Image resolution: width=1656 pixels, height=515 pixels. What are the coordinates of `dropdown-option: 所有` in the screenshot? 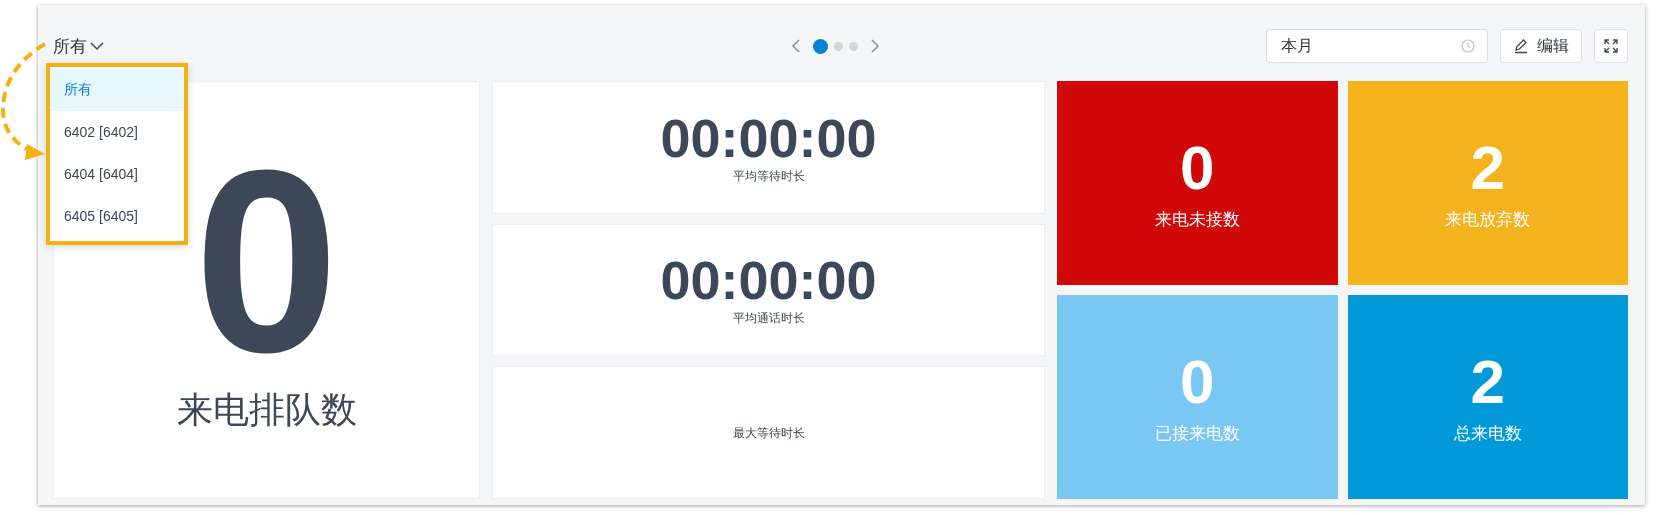 It's located at (117, 90).